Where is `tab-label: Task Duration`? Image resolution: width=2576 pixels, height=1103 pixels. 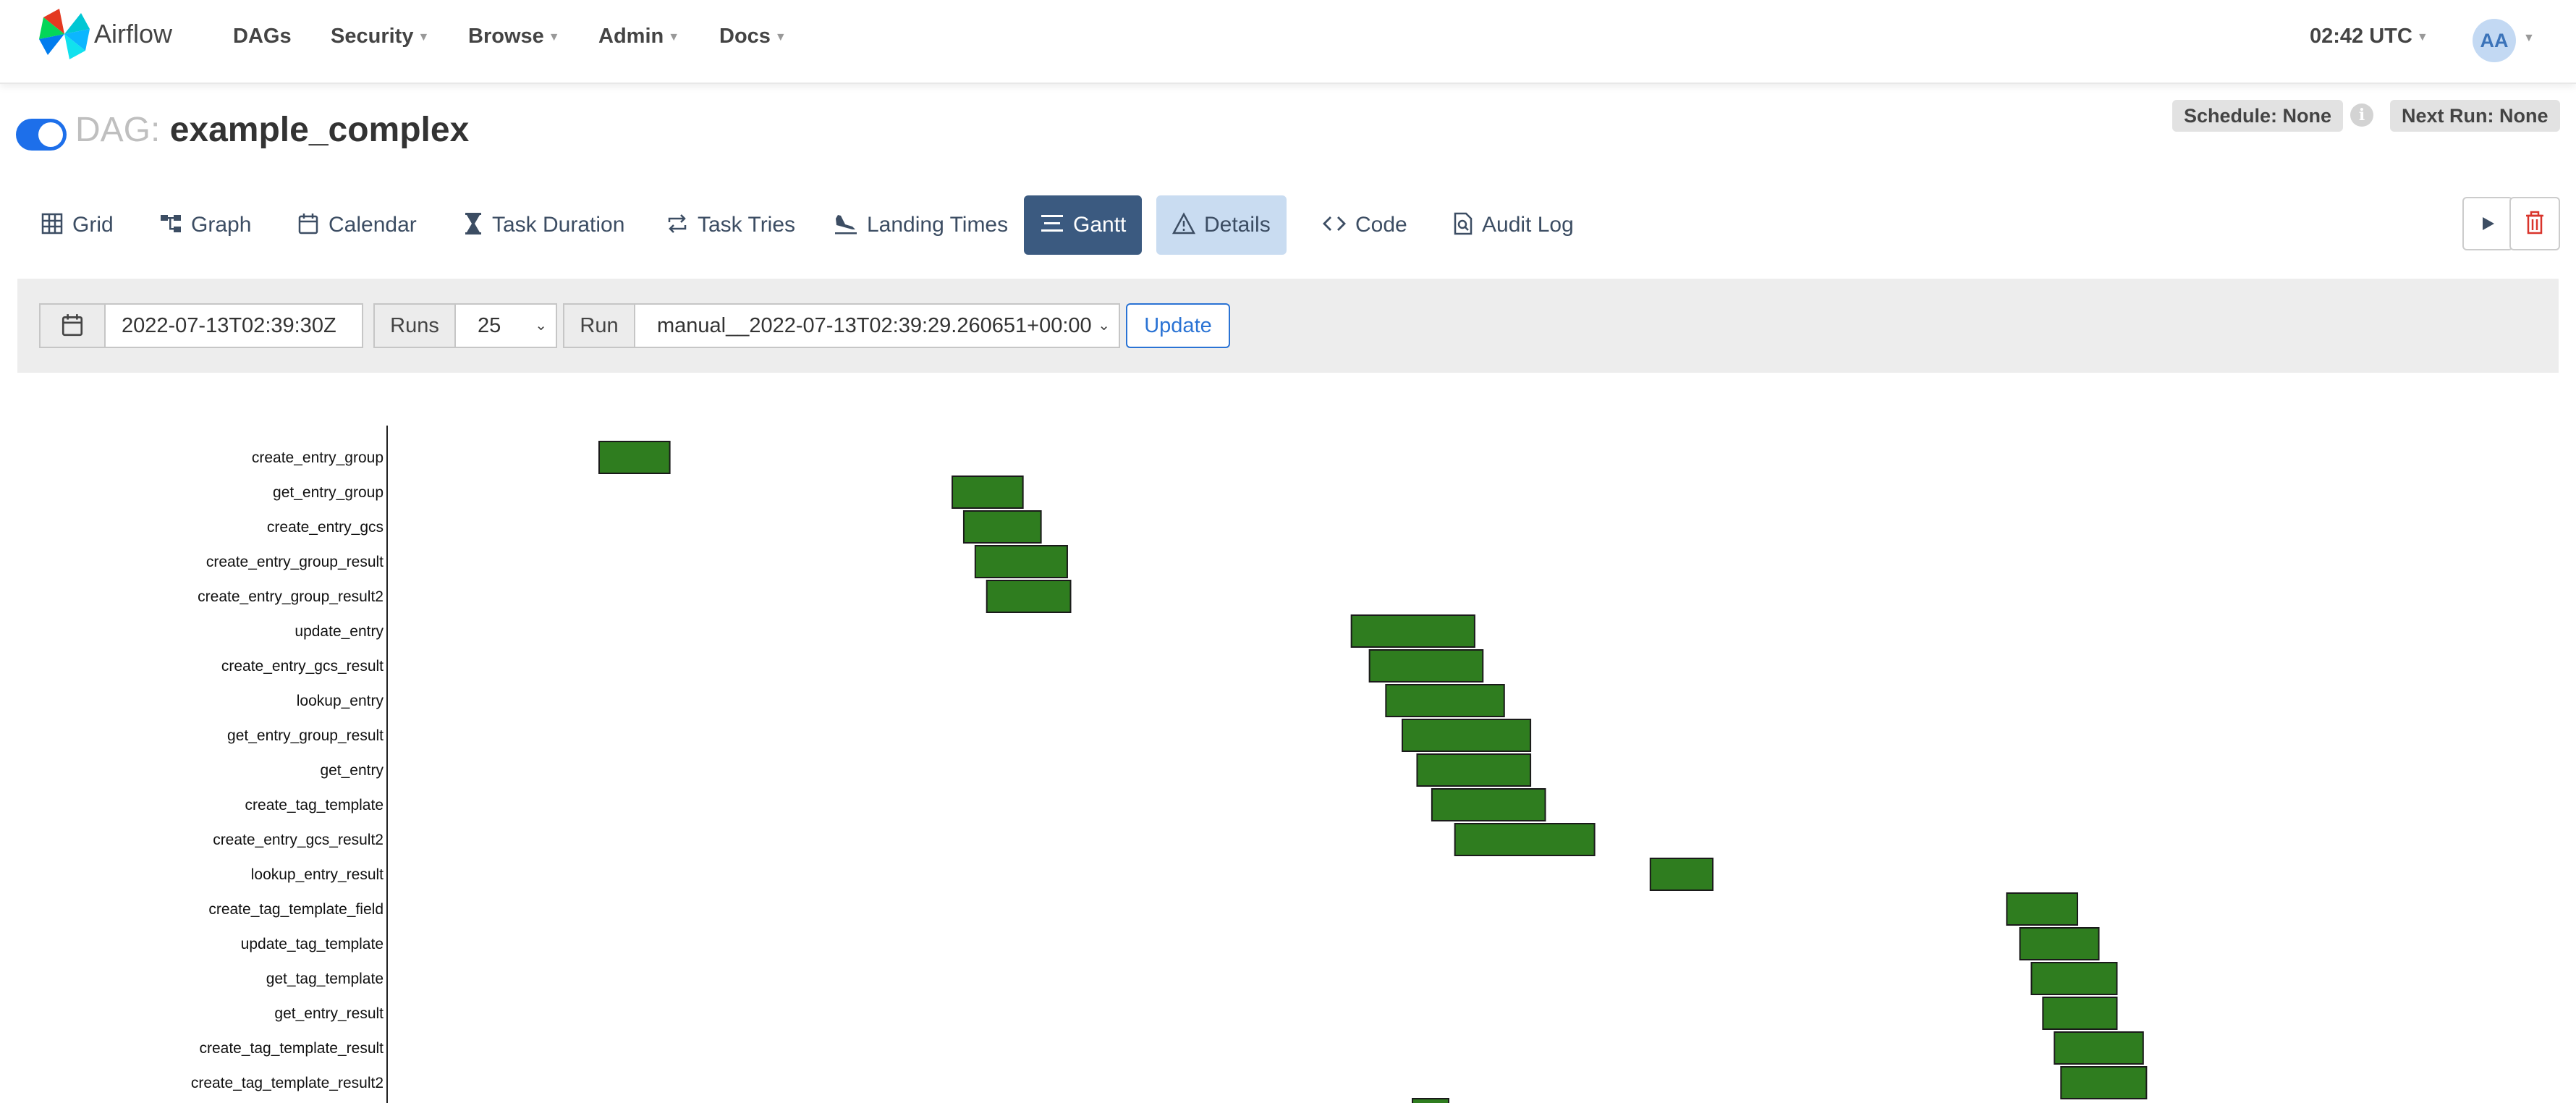 tab-label: Task Duration is located at coordinates (558, 225).